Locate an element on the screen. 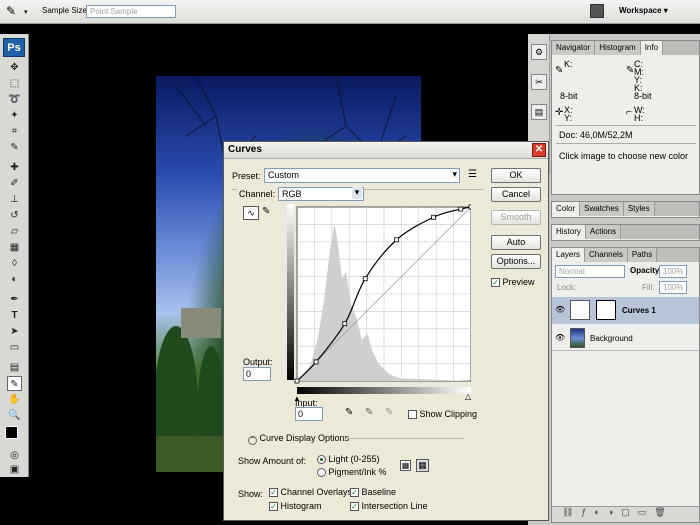  preset-select: Custom ▾ is located at coordinates (362, 175).